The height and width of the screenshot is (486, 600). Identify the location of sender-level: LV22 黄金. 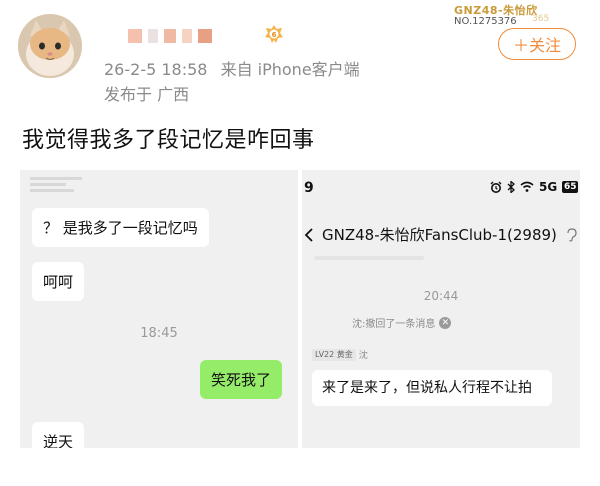
(334, 354).